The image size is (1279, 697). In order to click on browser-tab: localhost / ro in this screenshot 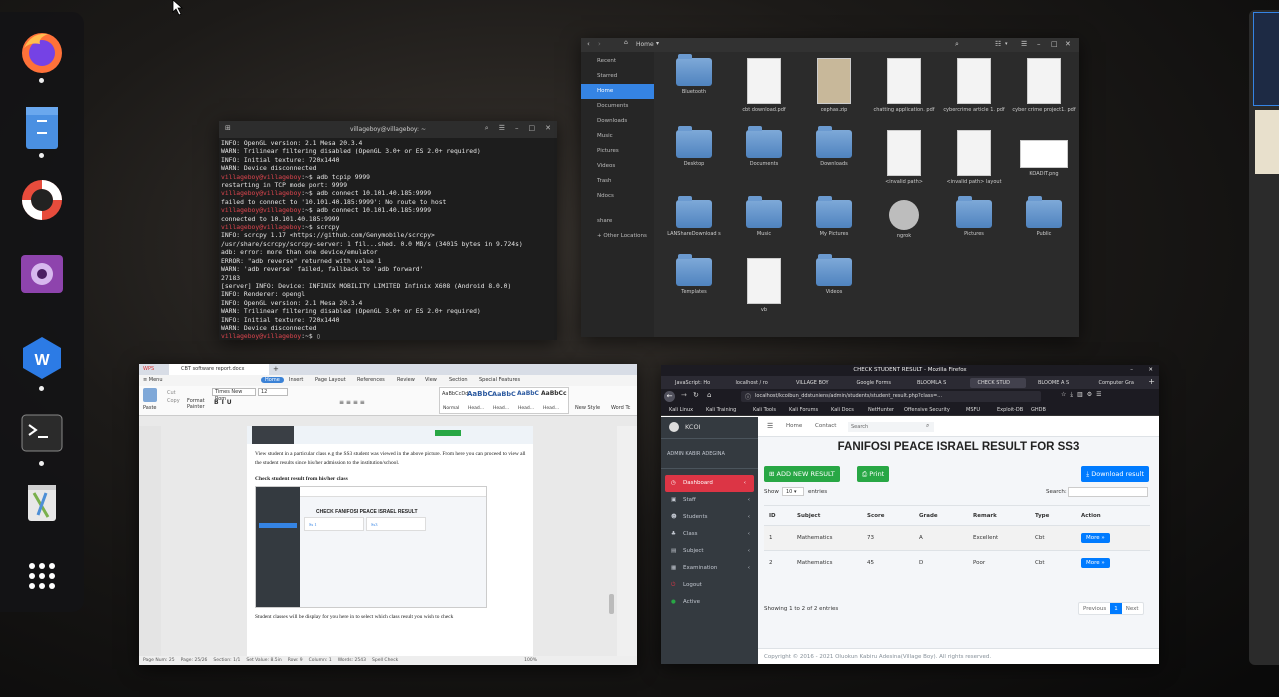, I will do `click(756, 383)`.